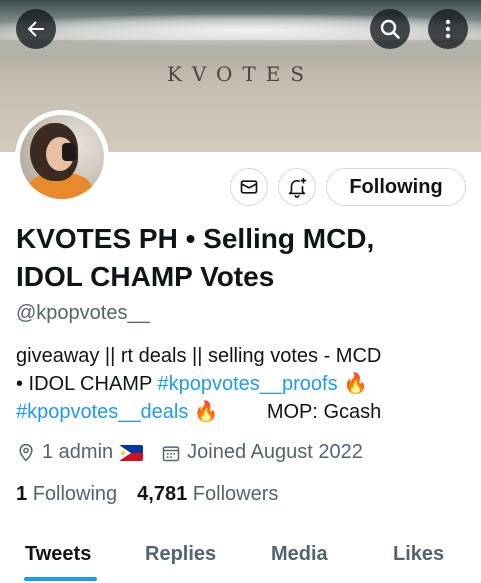  Describe the element at coordinates (275, 452) in the screenshot. I see `join-date-text: Joined August 2022` at that location.